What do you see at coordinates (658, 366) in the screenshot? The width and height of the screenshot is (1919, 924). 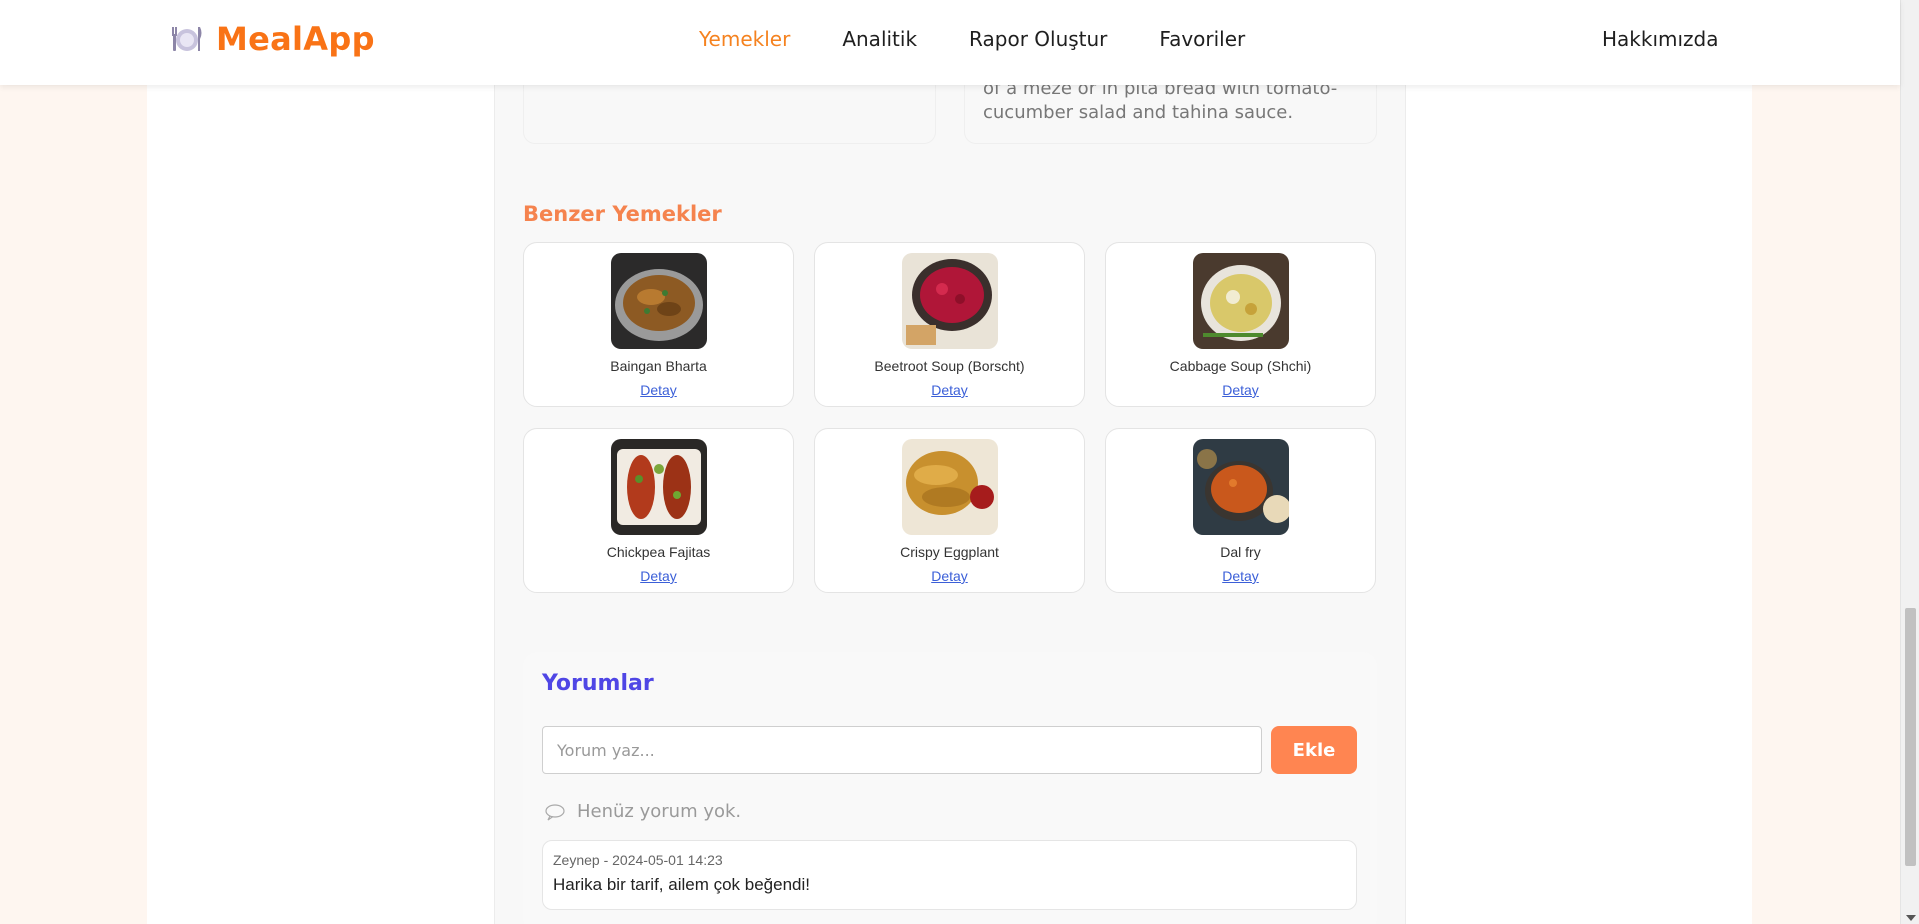 I see `meal-name: Baingan Bharta` at bounding box center [658, 366].